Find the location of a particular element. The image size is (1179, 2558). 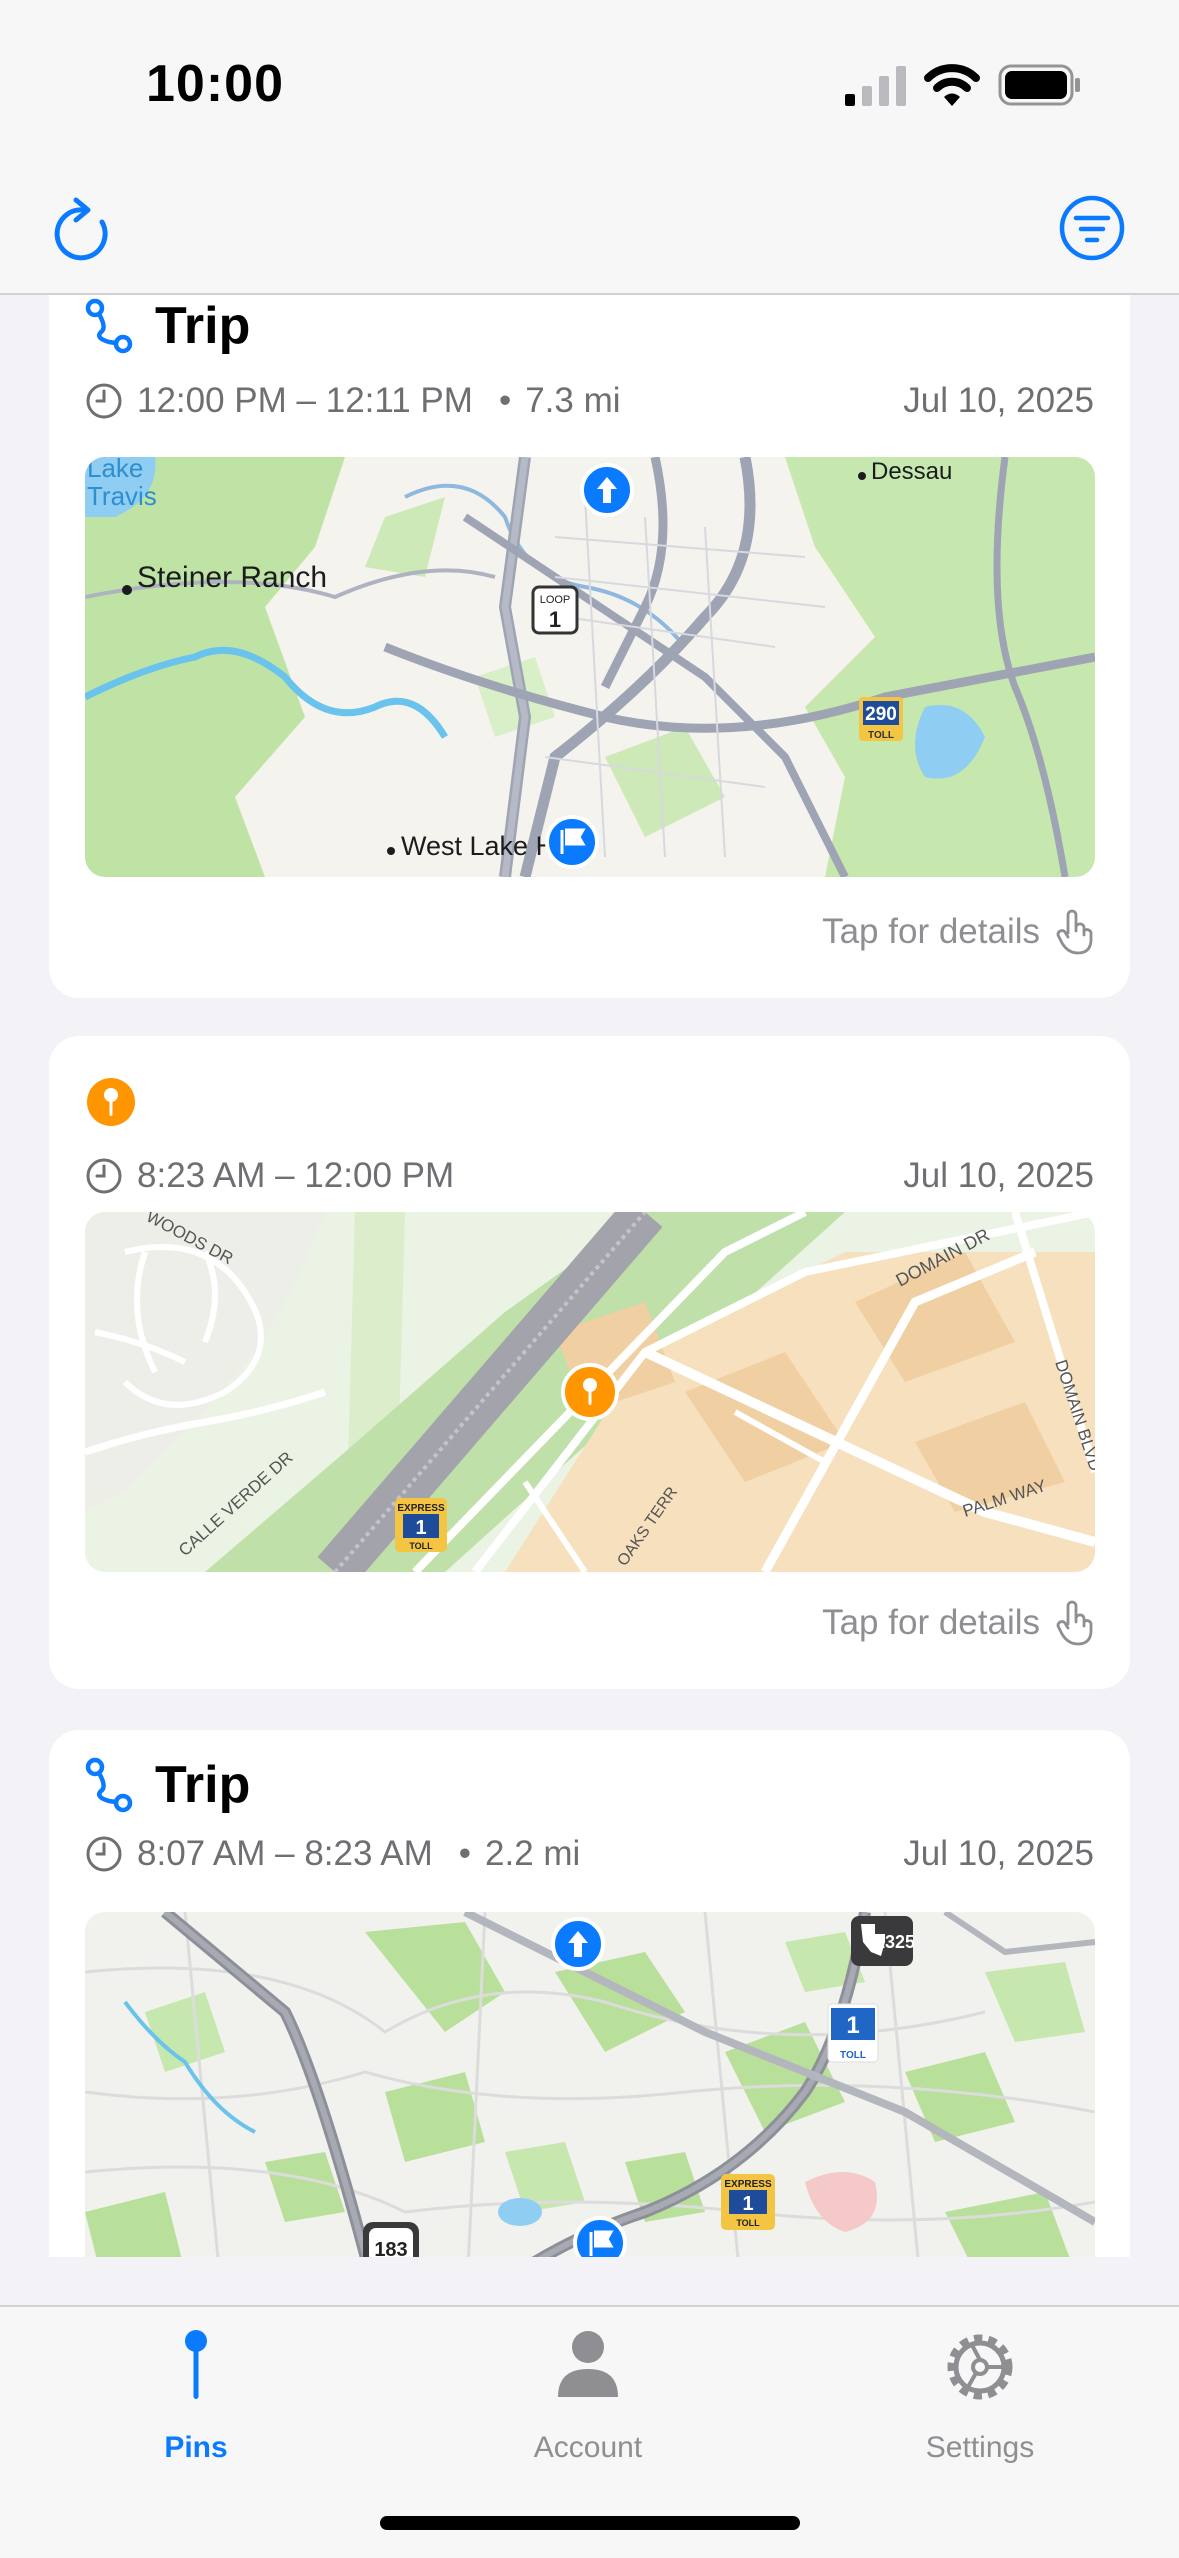

route-1325-shield: 1325 is located at coordinates (883, 1941).